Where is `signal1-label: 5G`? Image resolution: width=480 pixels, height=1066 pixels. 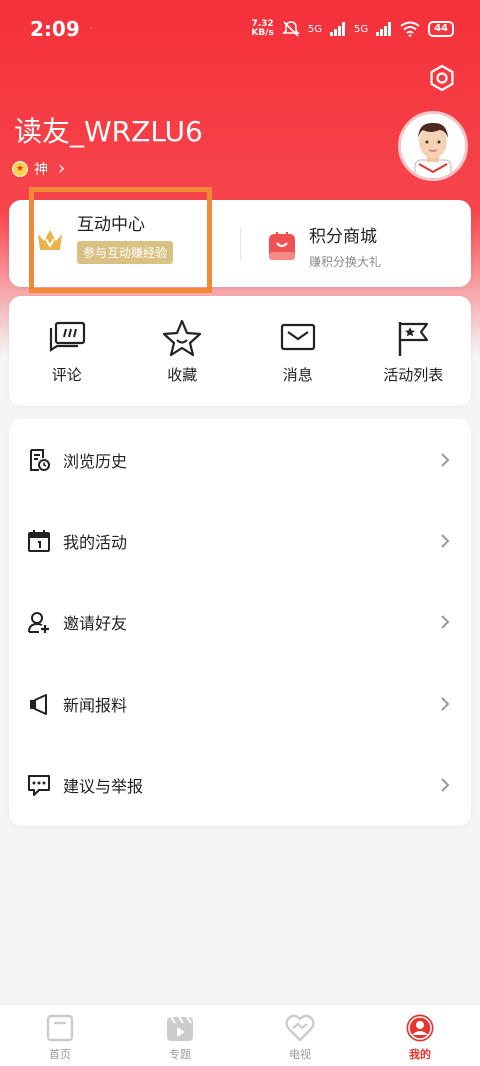
signal1-label: 5G is located at coordinates (314, 29).